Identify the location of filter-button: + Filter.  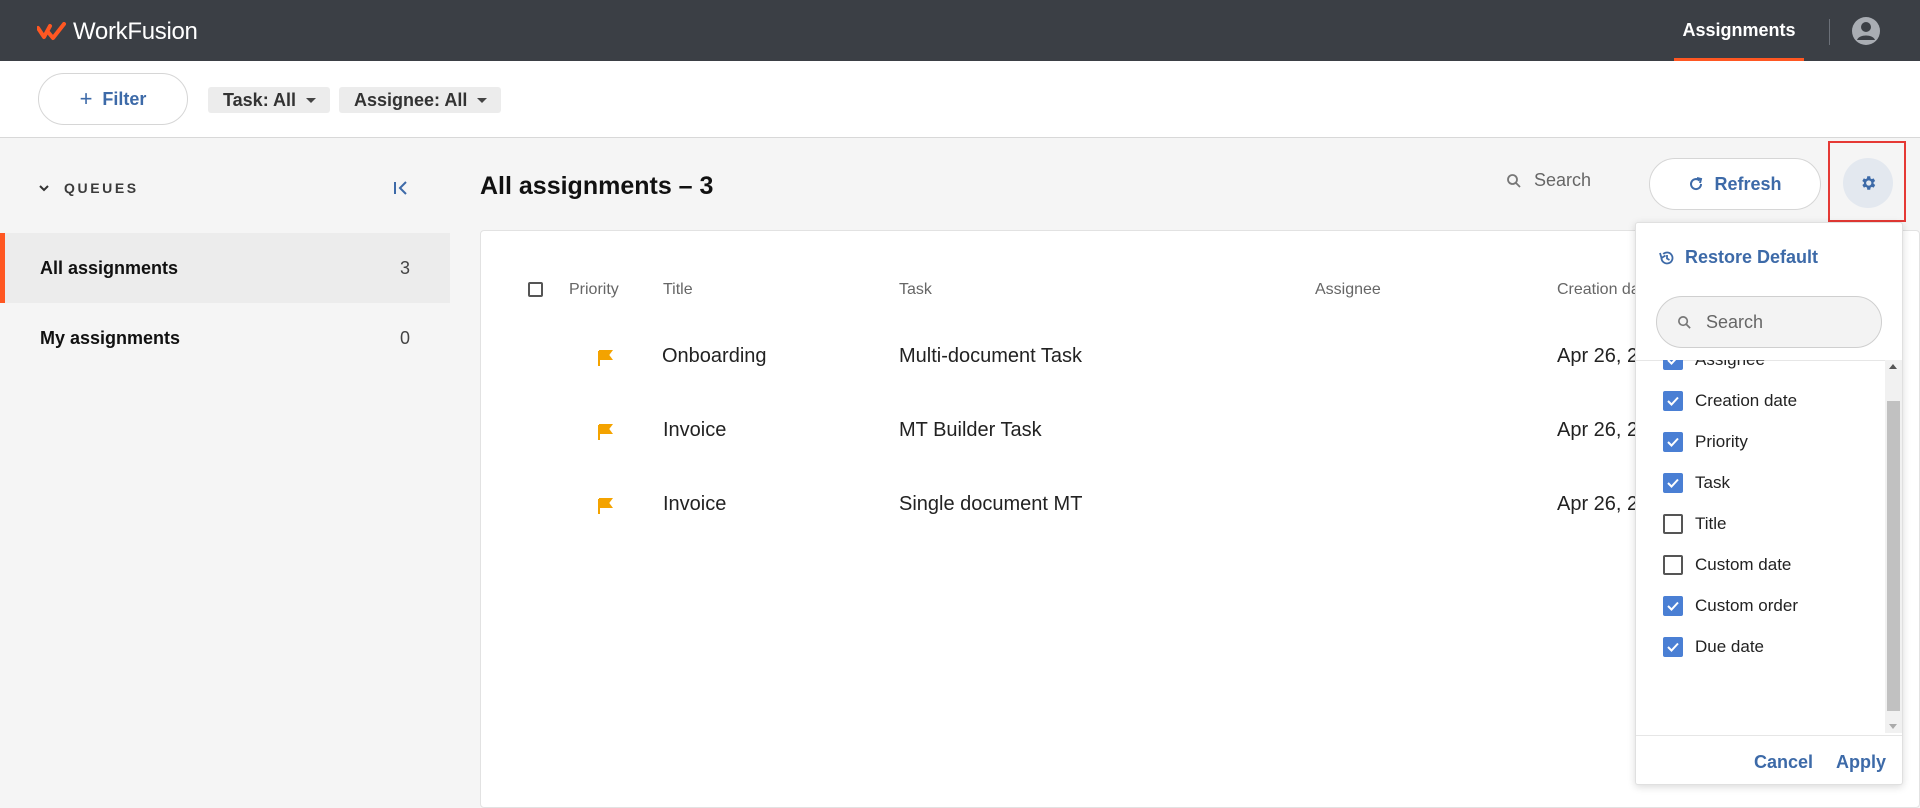
(113, 99).